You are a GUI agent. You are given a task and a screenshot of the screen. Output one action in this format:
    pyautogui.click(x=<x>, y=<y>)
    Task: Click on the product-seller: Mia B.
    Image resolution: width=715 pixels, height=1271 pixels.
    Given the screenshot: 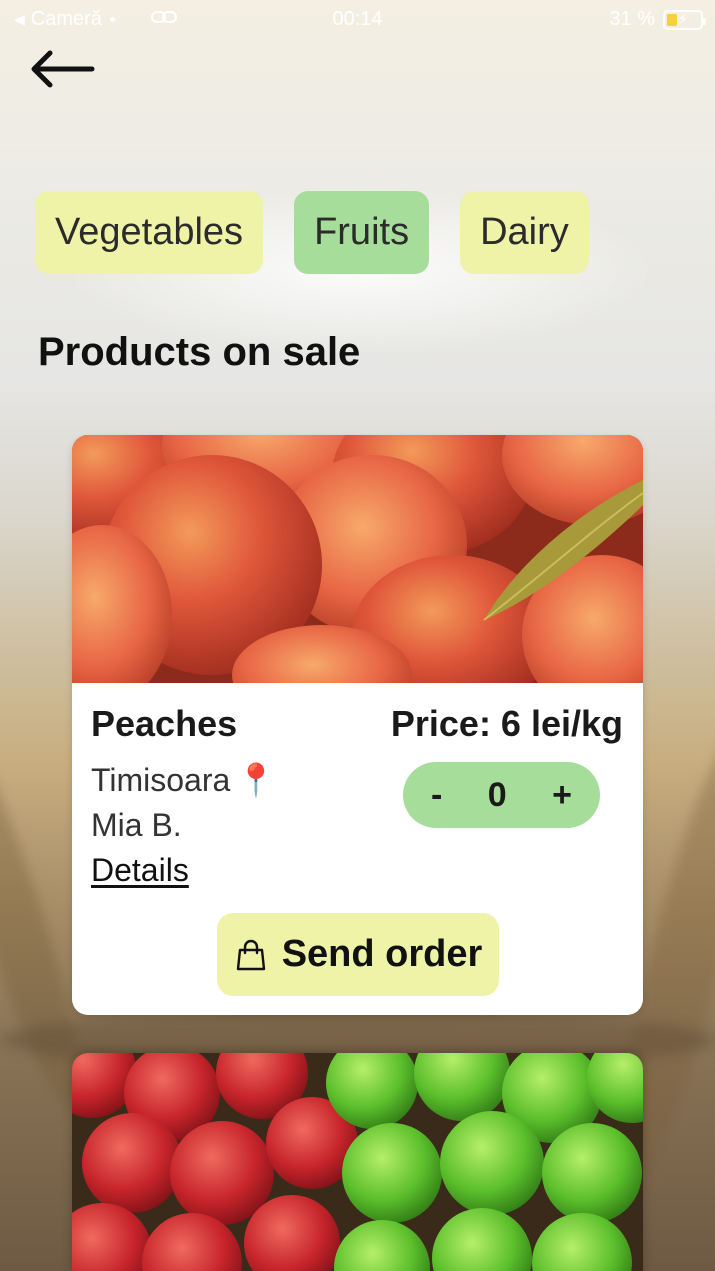 What is the action you would take?
    pyautogui.click(x=136, y=825)
    